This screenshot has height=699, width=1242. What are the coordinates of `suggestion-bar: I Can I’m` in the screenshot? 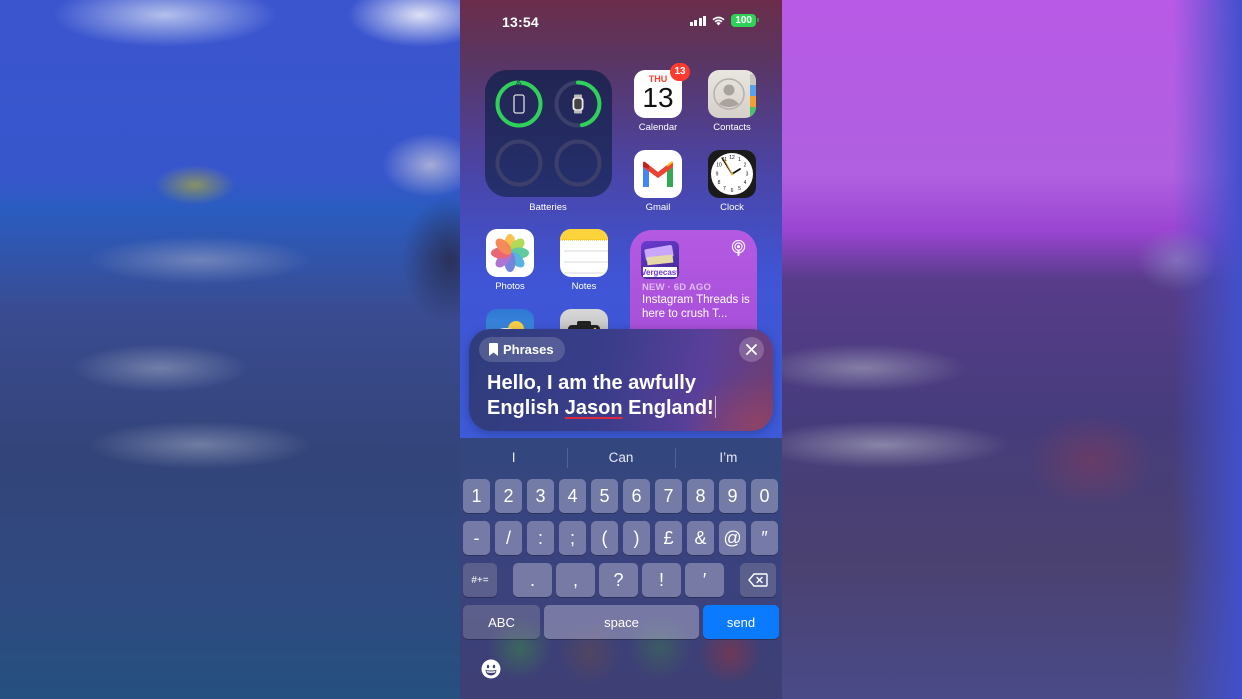 It's located at (621, 458).